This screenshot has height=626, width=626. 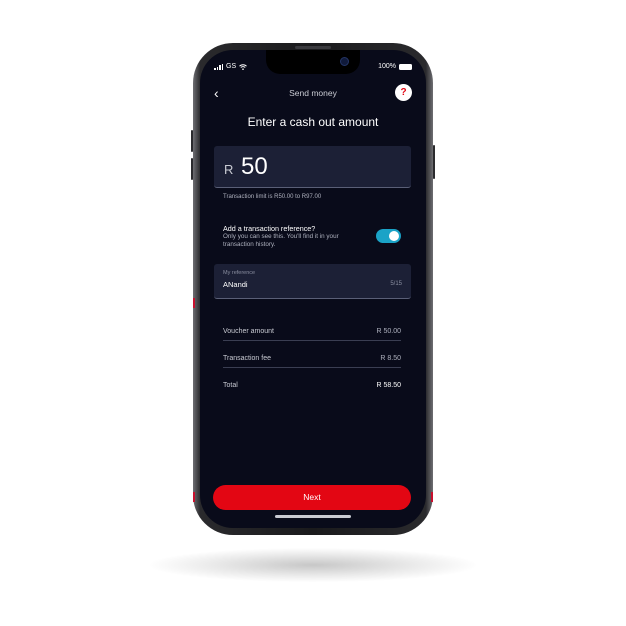 I want to click on power-button, so click(x=434, y=162).